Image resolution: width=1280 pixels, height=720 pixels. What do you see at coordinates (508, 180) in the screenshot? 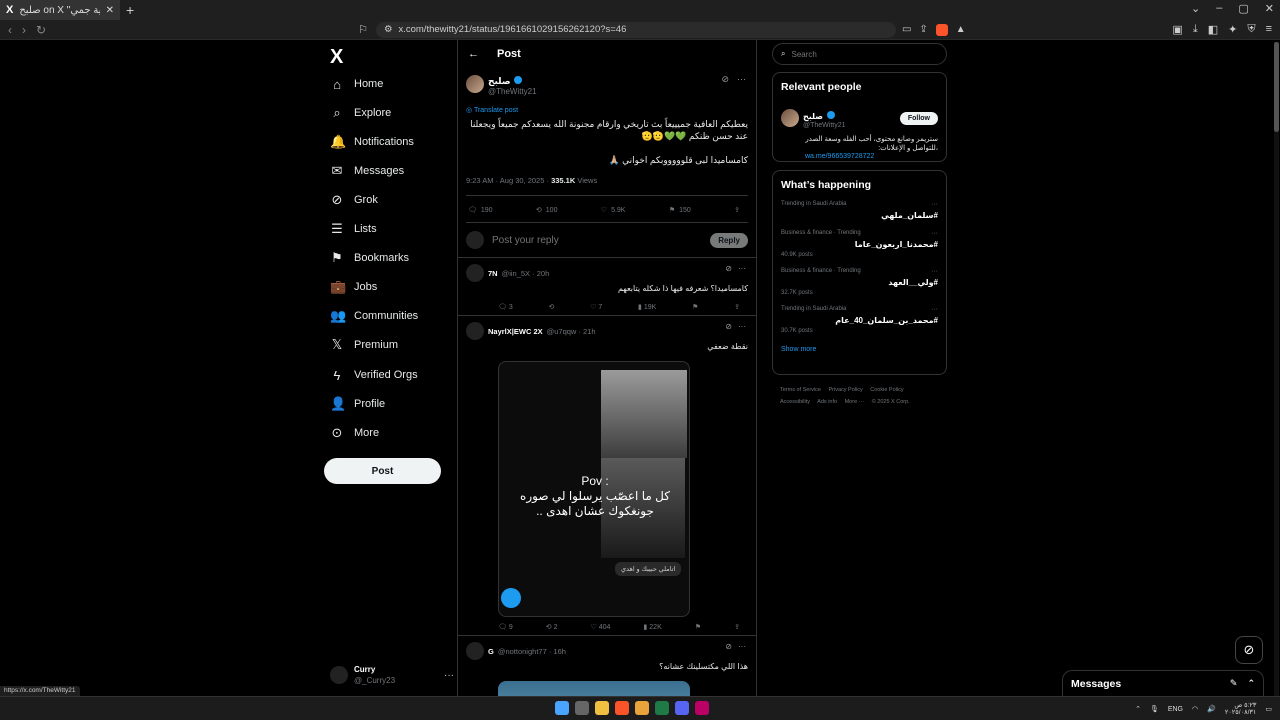
I see `tweet-time: 9:23 AM · Aug 30, 2025 ·` at bounding box center [508, 180].